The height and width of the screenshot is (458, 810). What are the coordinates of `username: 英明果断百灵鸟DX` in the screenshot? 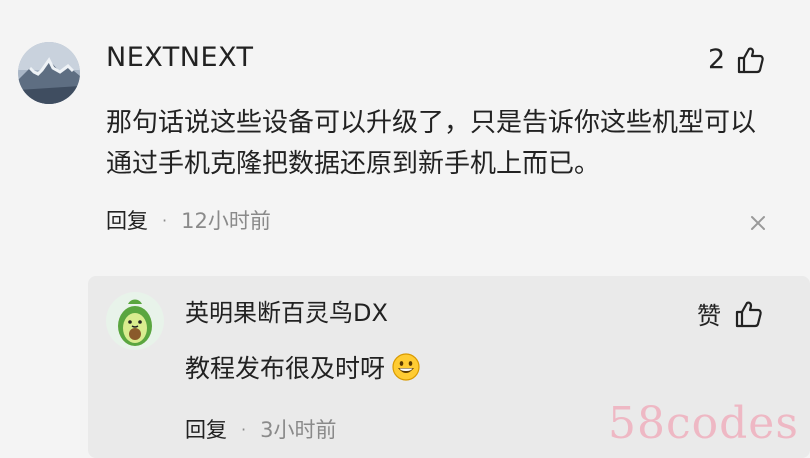 It's located at (286, 310).